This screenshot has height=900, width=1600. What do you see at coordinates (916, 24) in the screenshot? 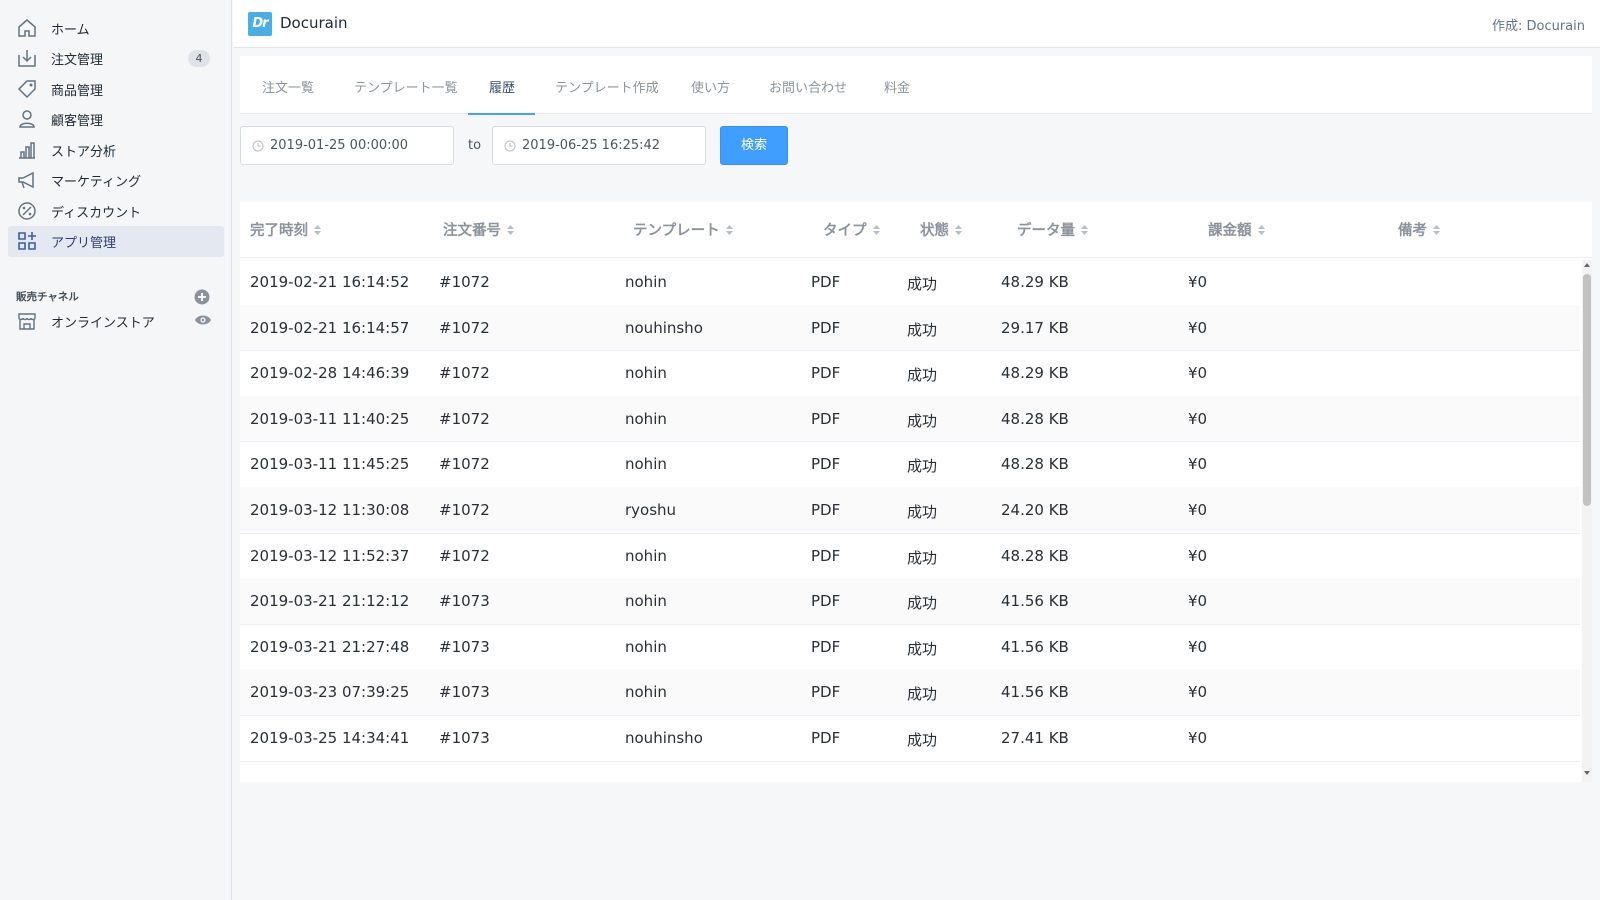
I see `topbar: Dr Docurain 作成: Docurain` at bounding box center [916, 24].